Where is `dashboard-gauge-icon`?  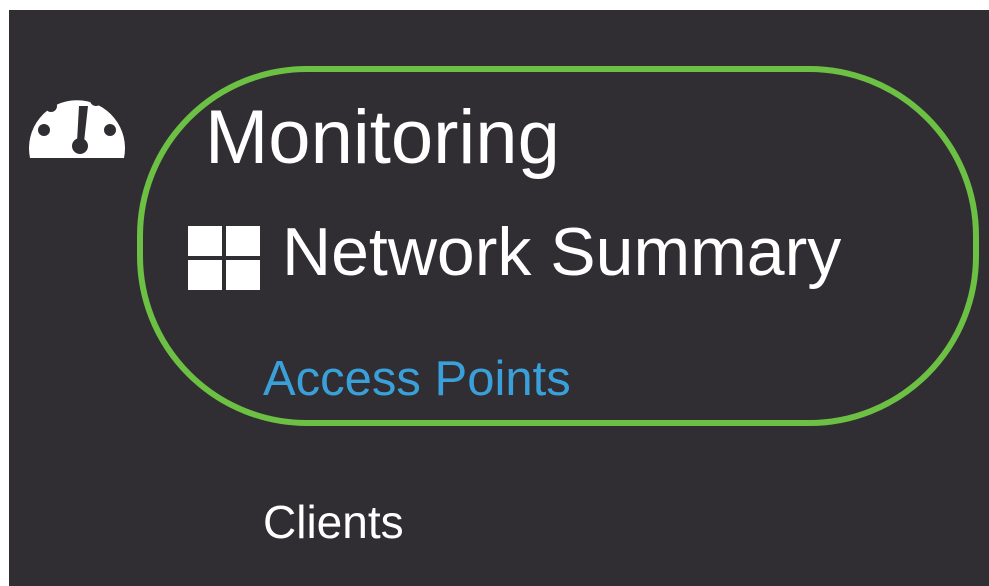 dashboard-gauge-icon is located at coordinates (77, 118).